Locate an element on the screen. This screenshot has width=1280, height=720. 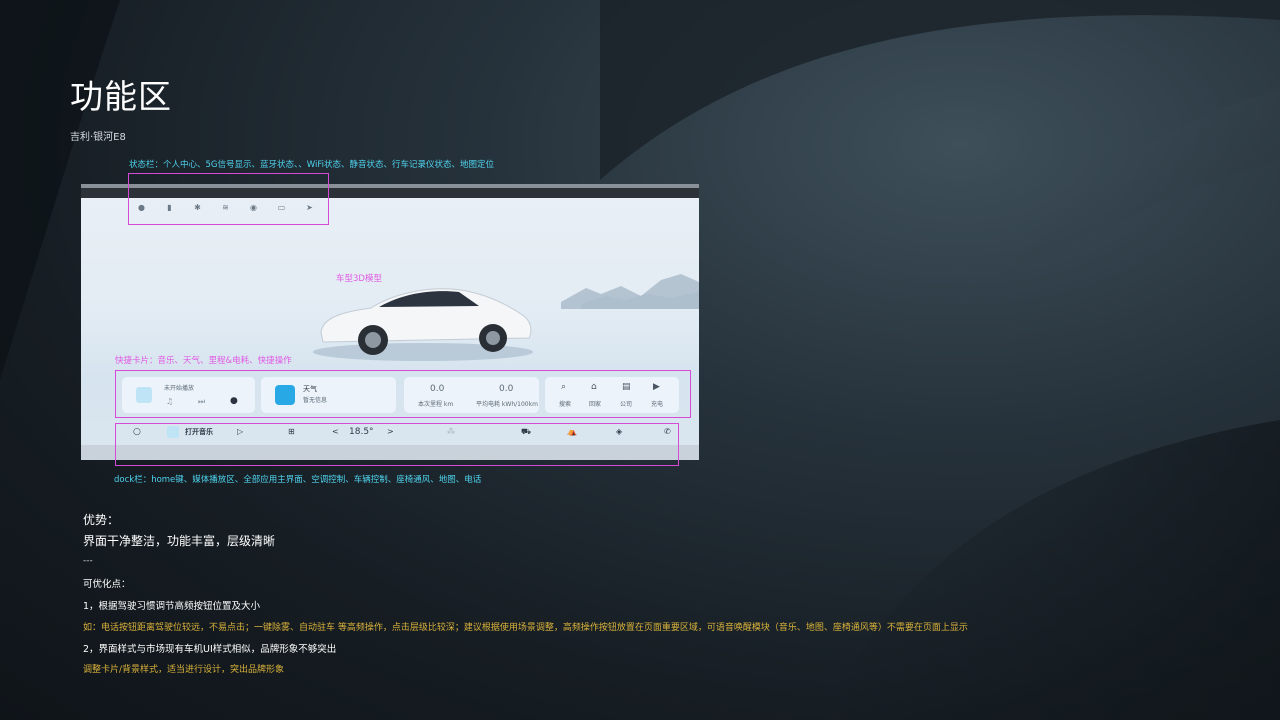
car-model-annotation: 车型3D模型 is located at coordinates (359, 279).